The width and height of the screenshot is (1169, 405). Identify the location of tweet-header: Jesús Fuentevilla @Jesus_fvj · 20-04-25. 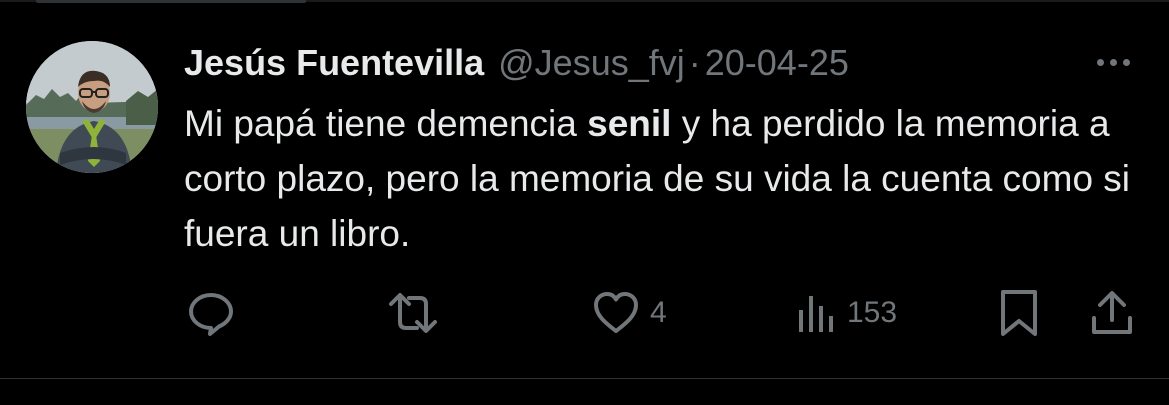
(516, 63).